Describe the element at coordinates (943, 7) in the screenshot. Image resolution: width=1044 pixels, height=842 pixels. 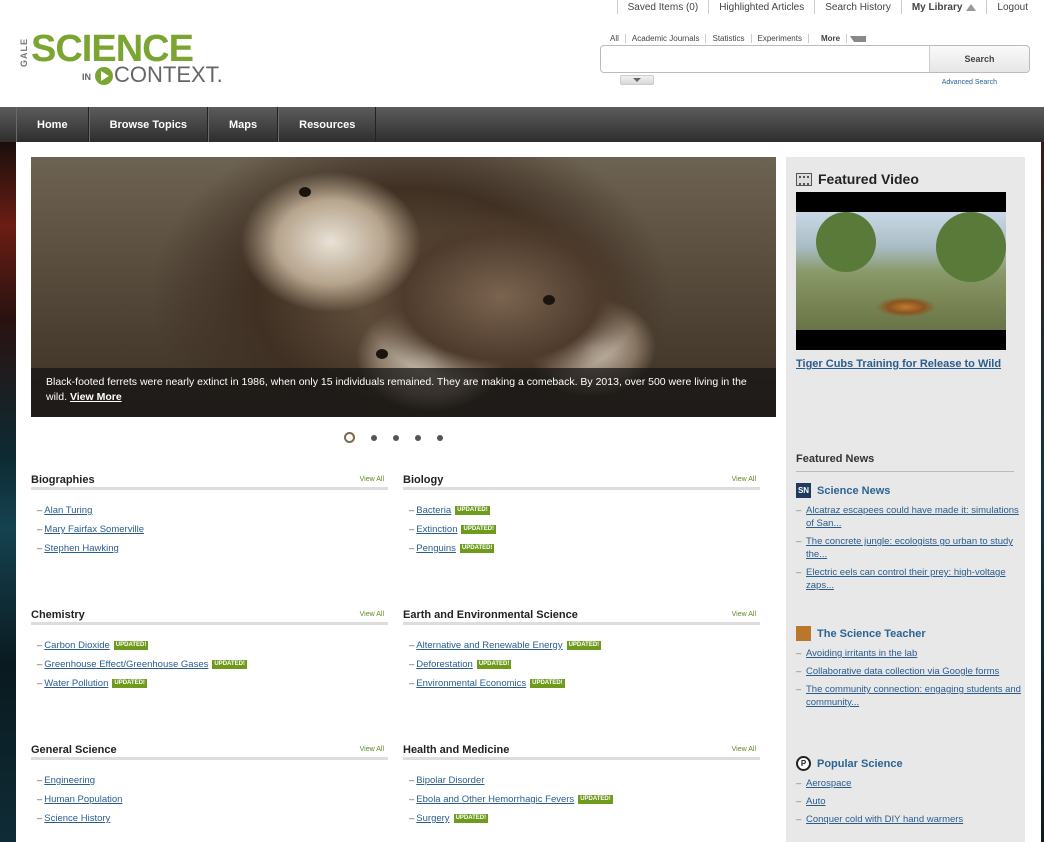
I see `my-library-link: My Library` at that location.